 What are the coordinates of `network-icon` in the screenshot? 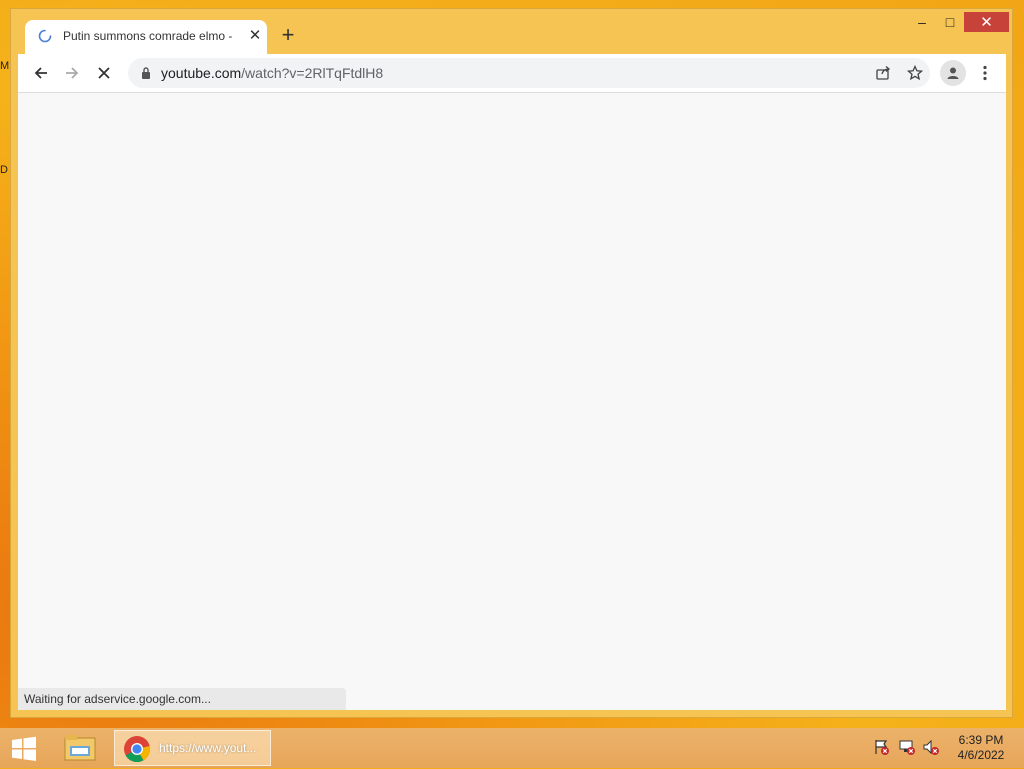 It's located at (907, 747).